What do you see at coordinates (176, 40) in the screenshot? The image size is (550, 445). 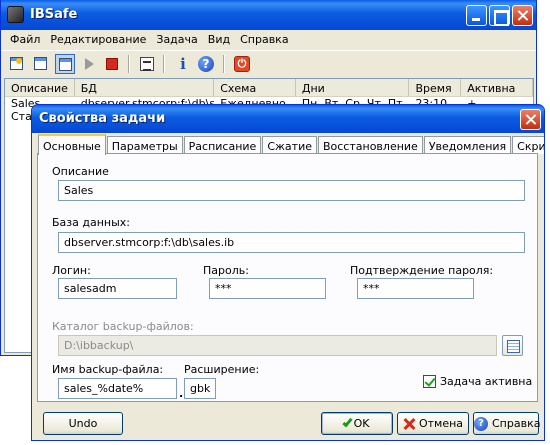 I see `menu-task: Задача` at bounding box center [176, 40].